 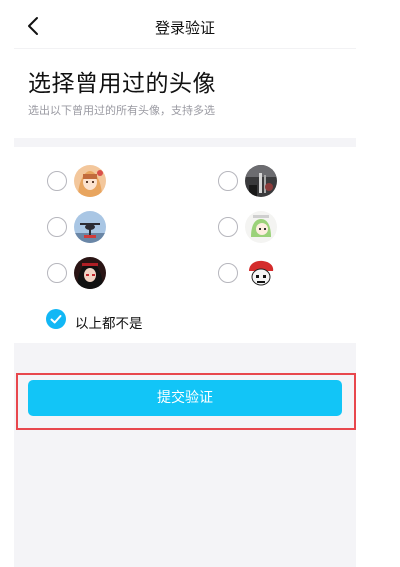 What do you see at coordinates (121, 110) in the screenshot?
I see `page-subtitle: 选出以下曾用过的所有头像，支持多选` at bounding box center [121, 110].